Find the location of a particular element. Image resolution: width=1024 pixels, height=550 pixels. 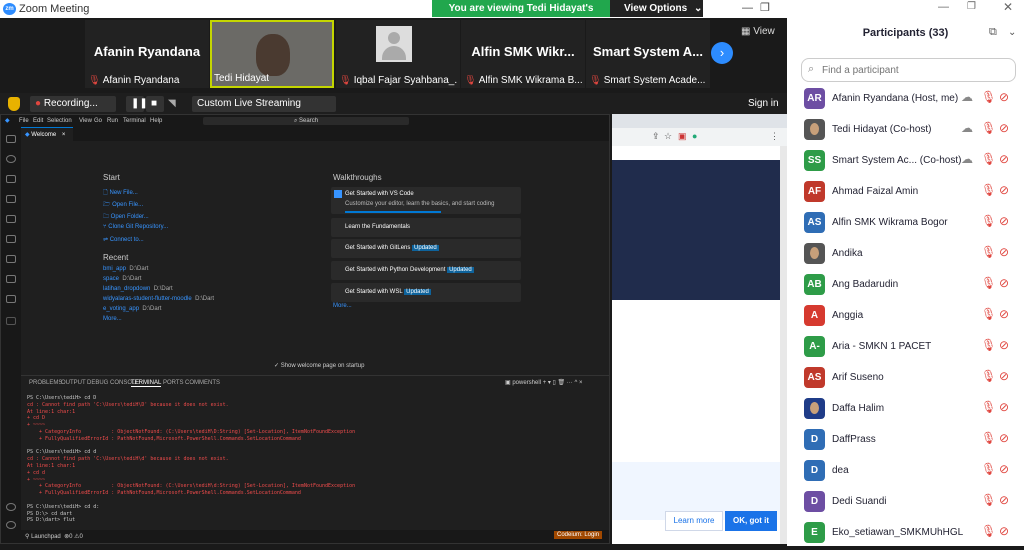

search-icon is located at coordinates (11, 159).